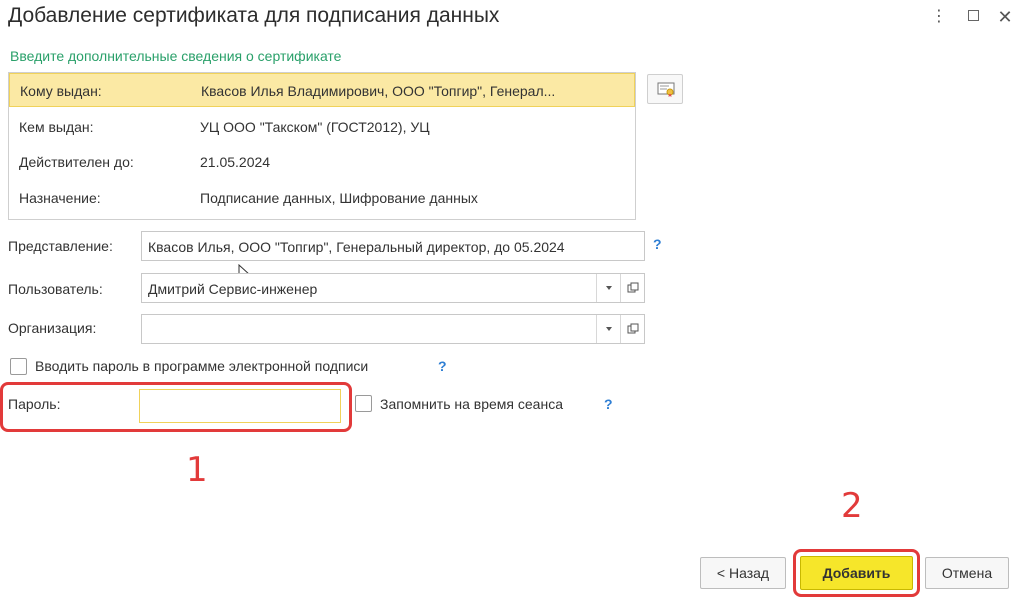 Image resolution: width=1024 pixels, height=597 pixels. Describe the element at coordinates (315, 127) in the screenshot. I see `cert-row-value: УЦ ООО "Такском" (ГОСТ2012), УЦ` at that location.